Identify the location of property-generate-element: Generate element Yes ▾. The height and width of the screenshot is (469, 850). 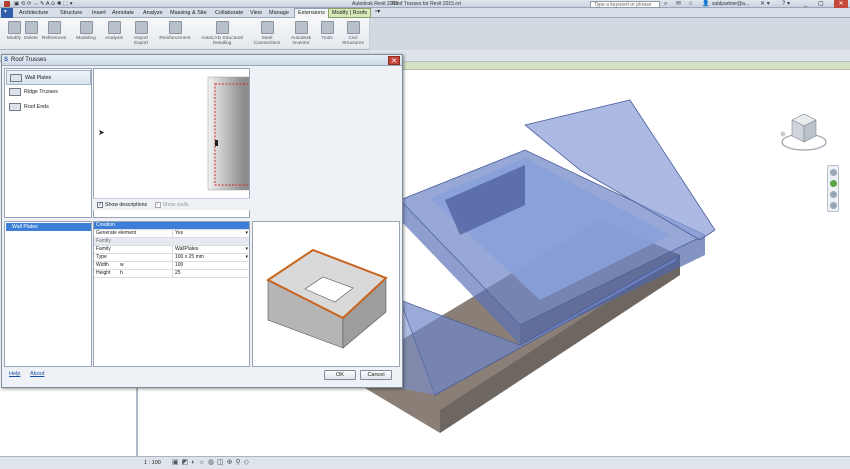
(171, 234).